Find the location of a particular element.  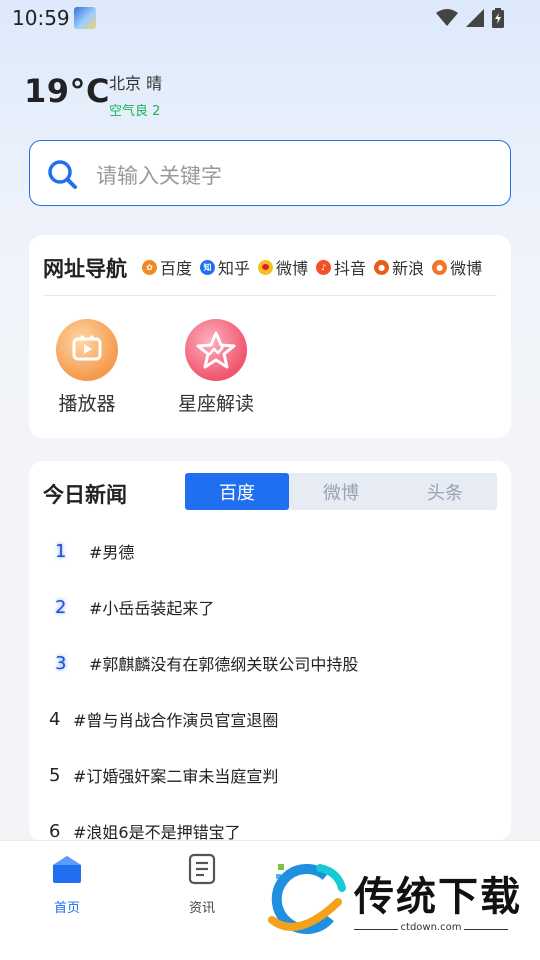

nav-links: ✿ 百度 知 知乎 微博 ♪ 抖音 ● 新浪 ● 微博 is located at coordinates (312, 267).